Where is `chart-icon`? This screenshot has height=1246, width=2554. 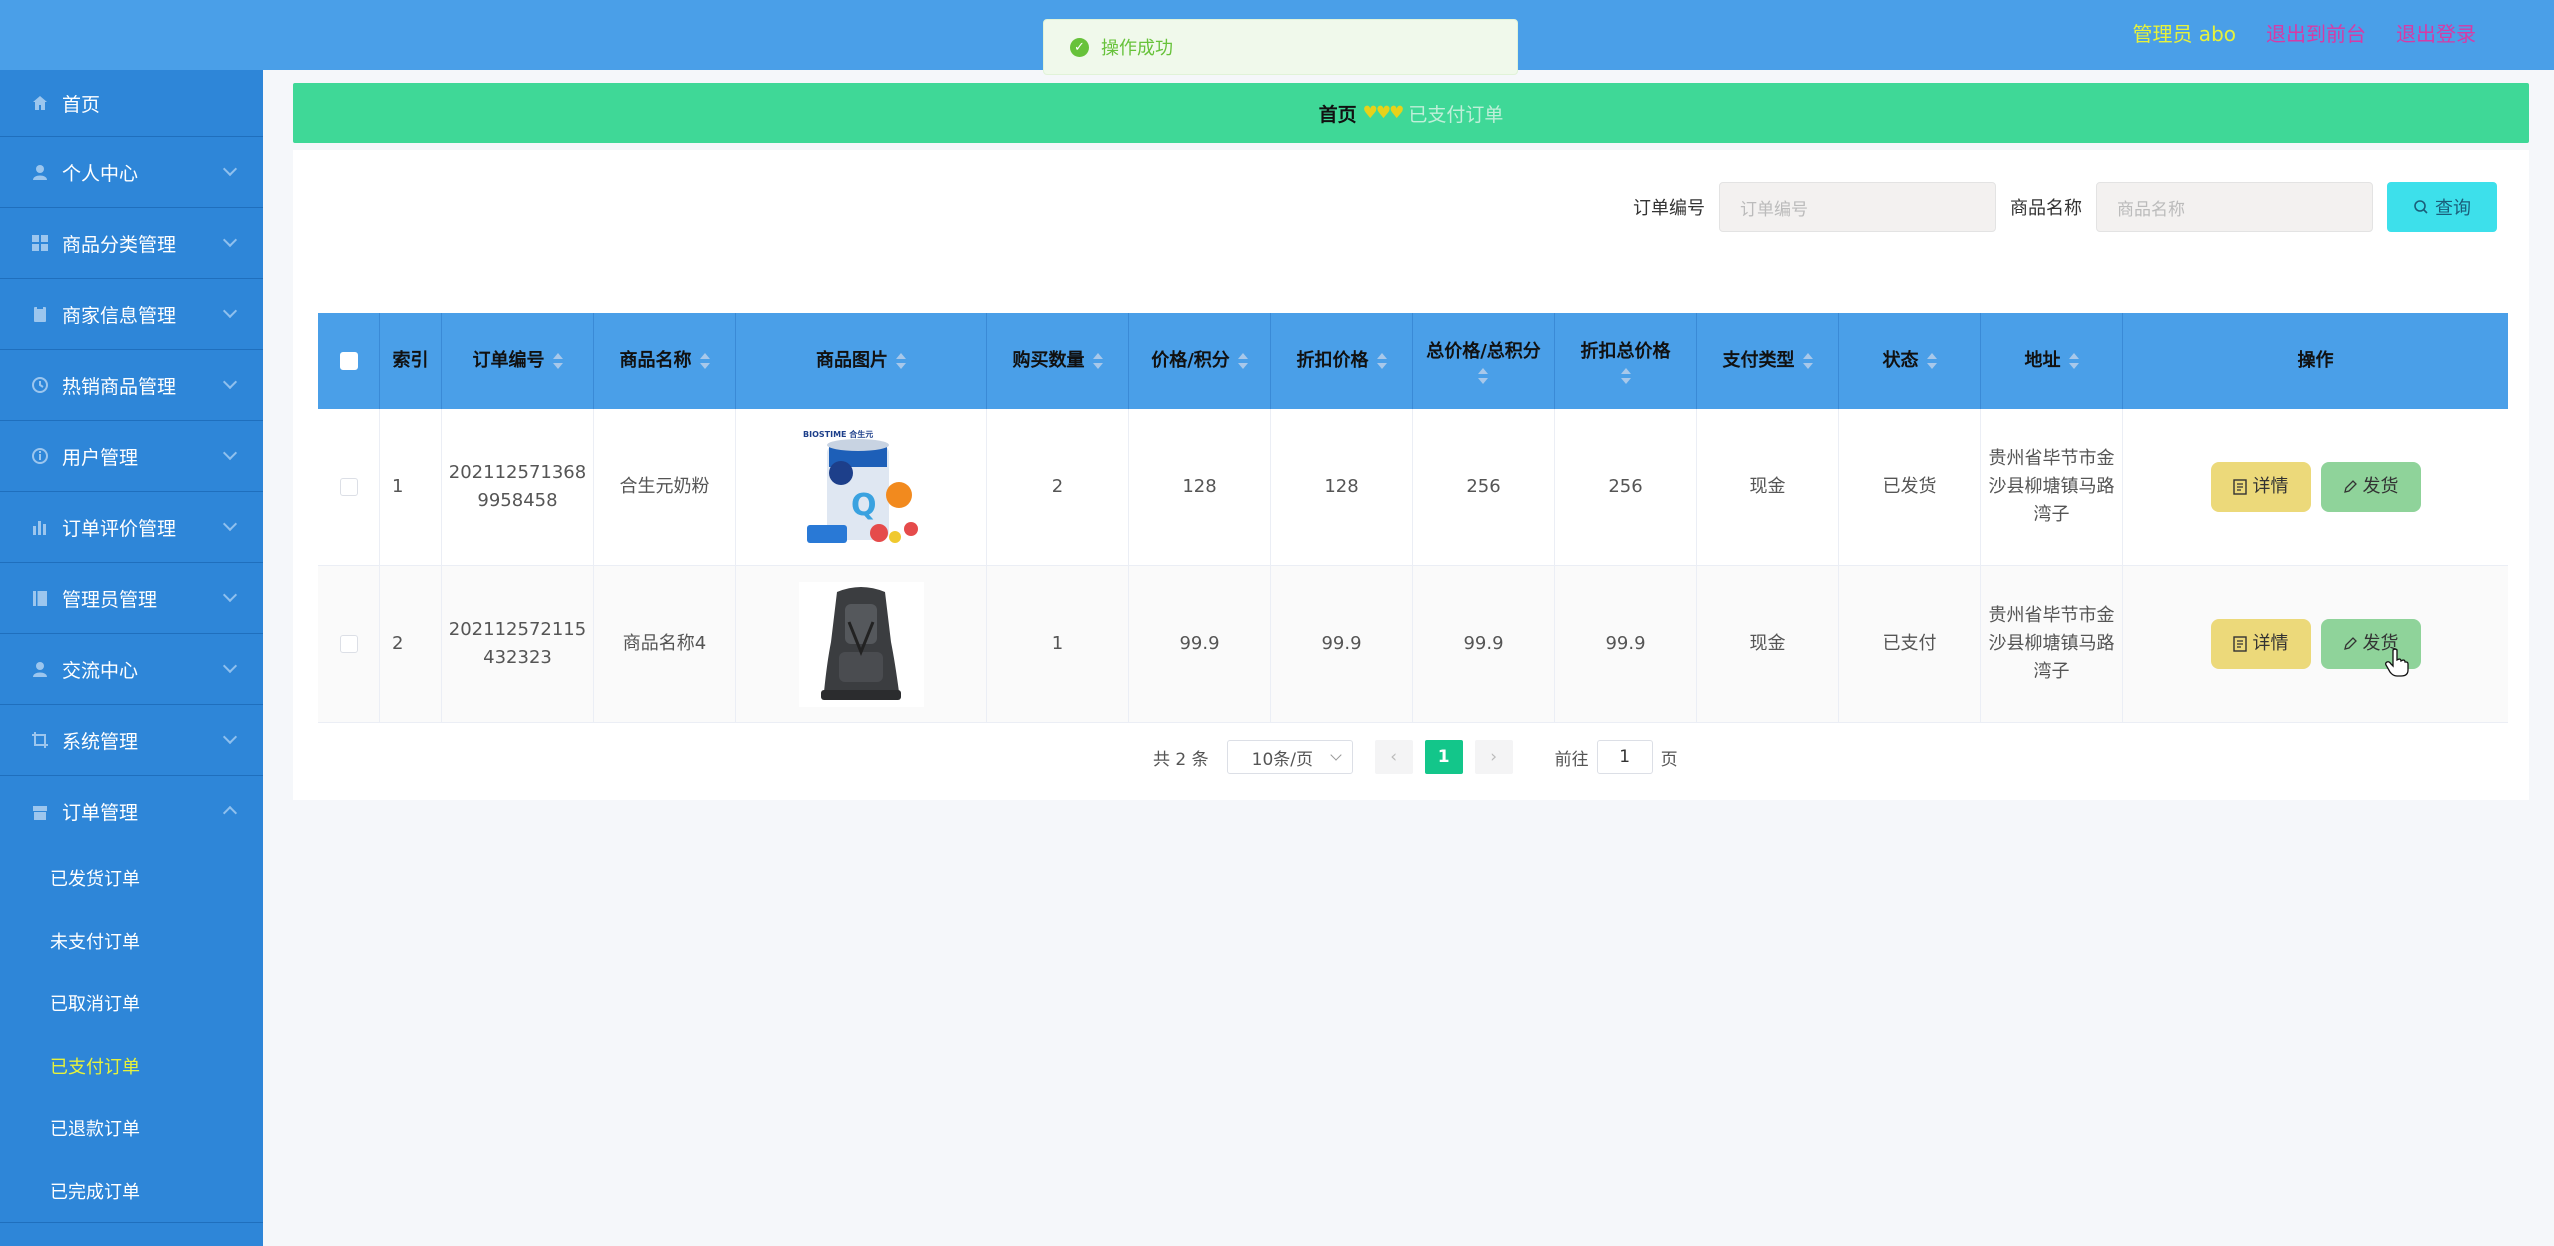
chart-icon is located at coordinates (40, 527).